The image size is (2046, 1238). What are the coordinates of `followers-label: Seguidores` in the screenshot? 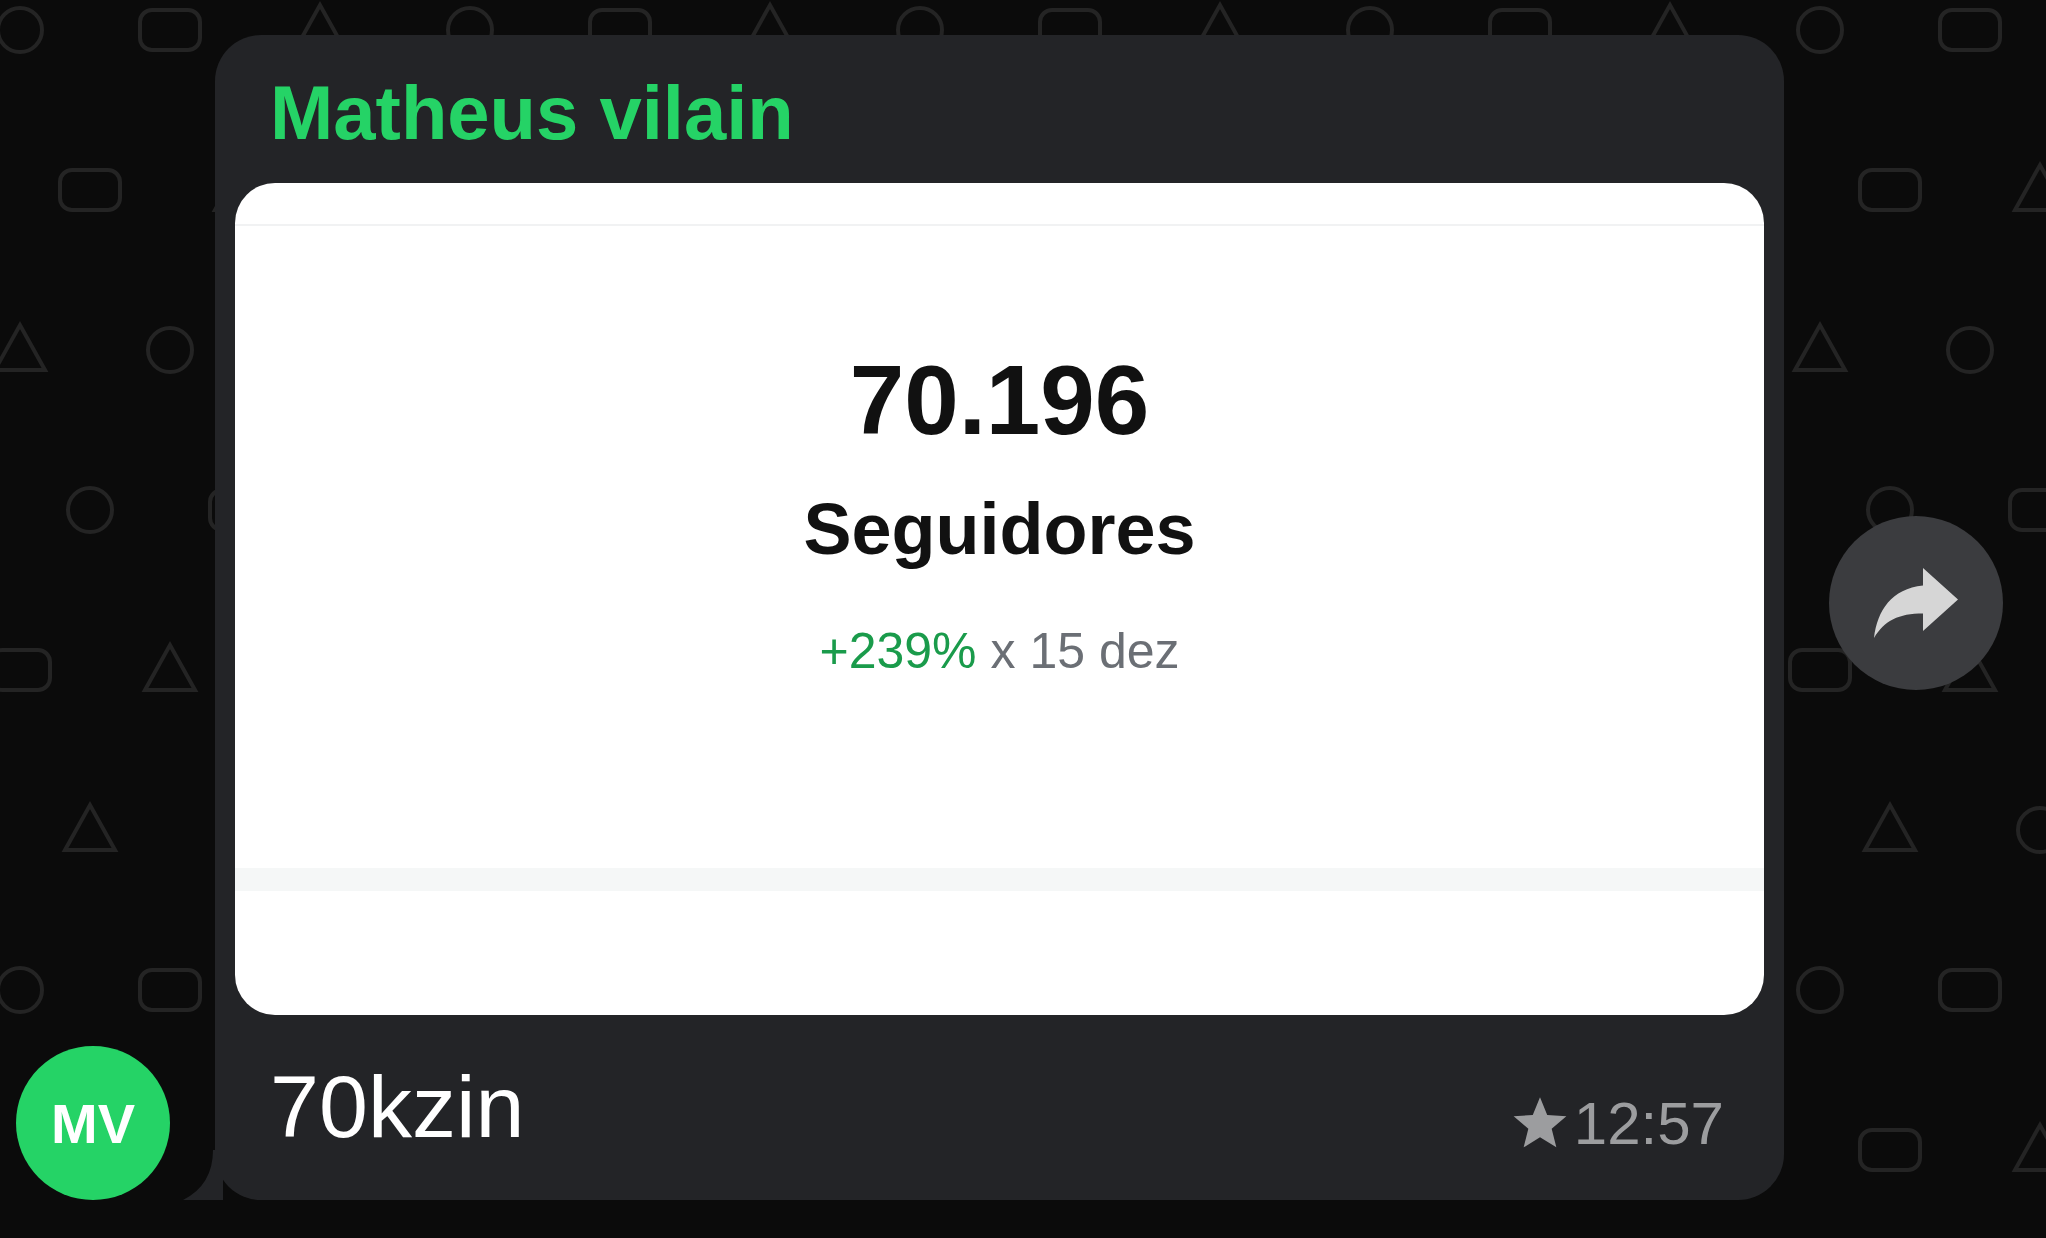 It's located at (999, 529).